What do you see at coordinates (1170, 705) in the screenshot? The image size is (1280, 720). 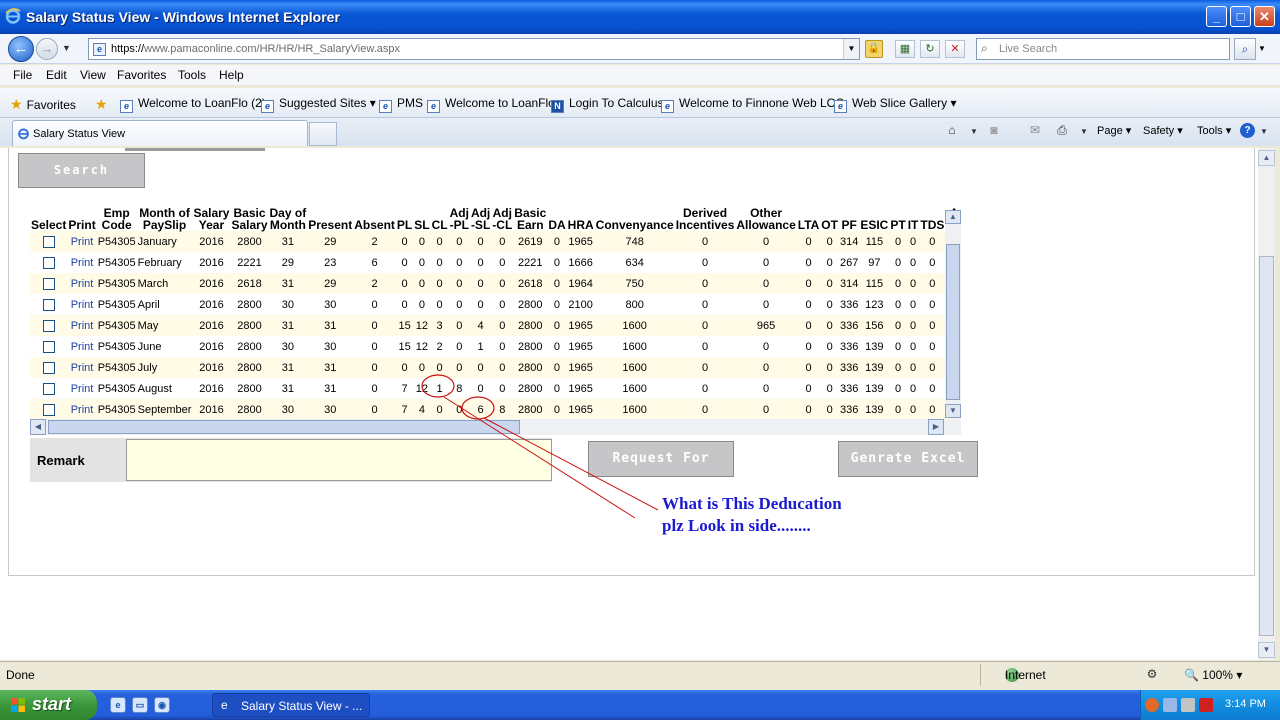 I see `network-icon` at bounding box center [1170, 705].